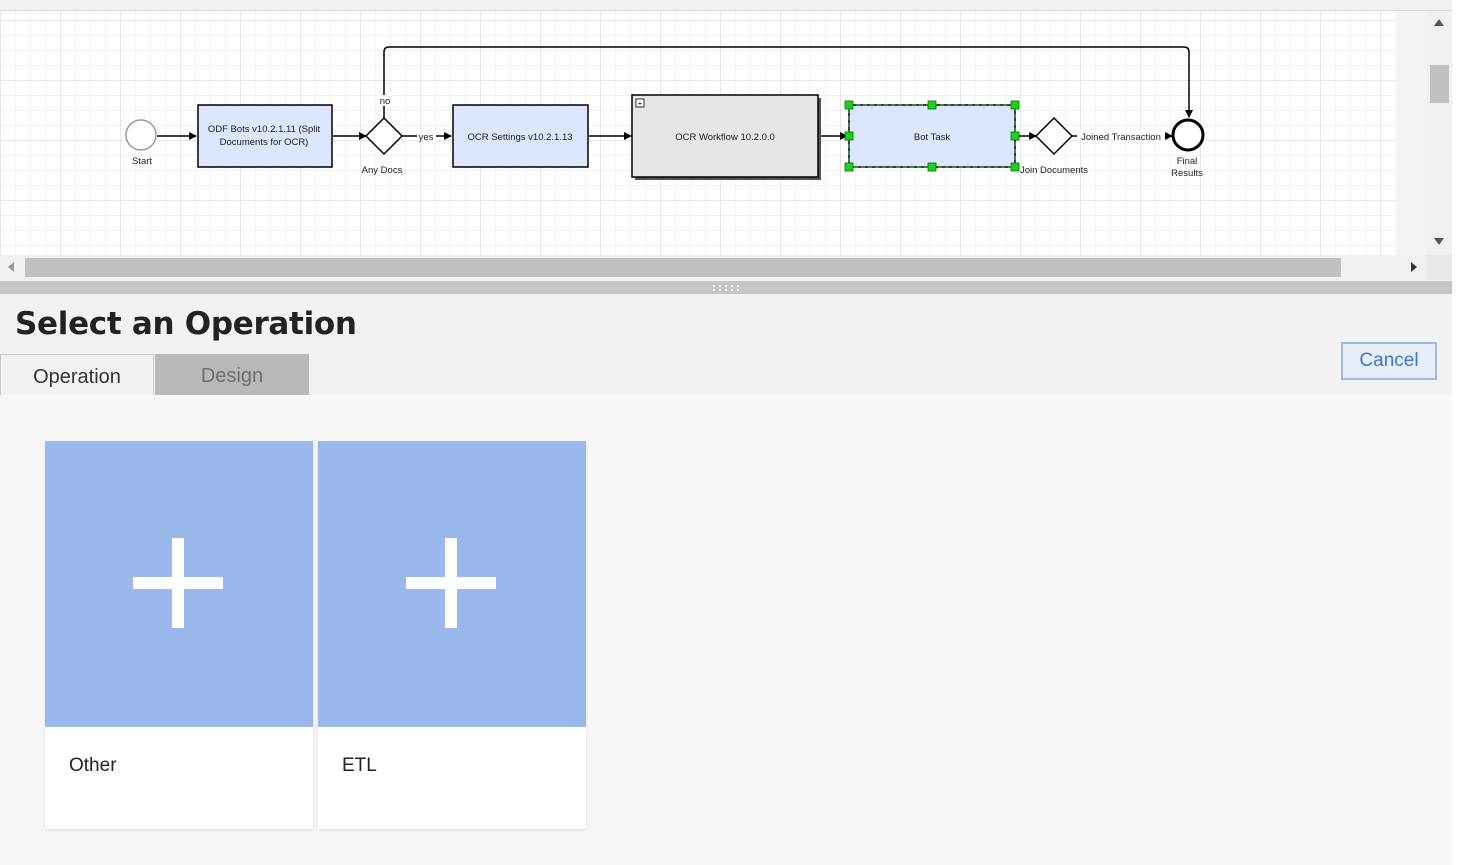 The width and height of the screenshot is (1467, 865). What do you see at coordinates (142, 161) in the screenshot?
I see `start-event-label: Start` at bounding box center [142, 161].